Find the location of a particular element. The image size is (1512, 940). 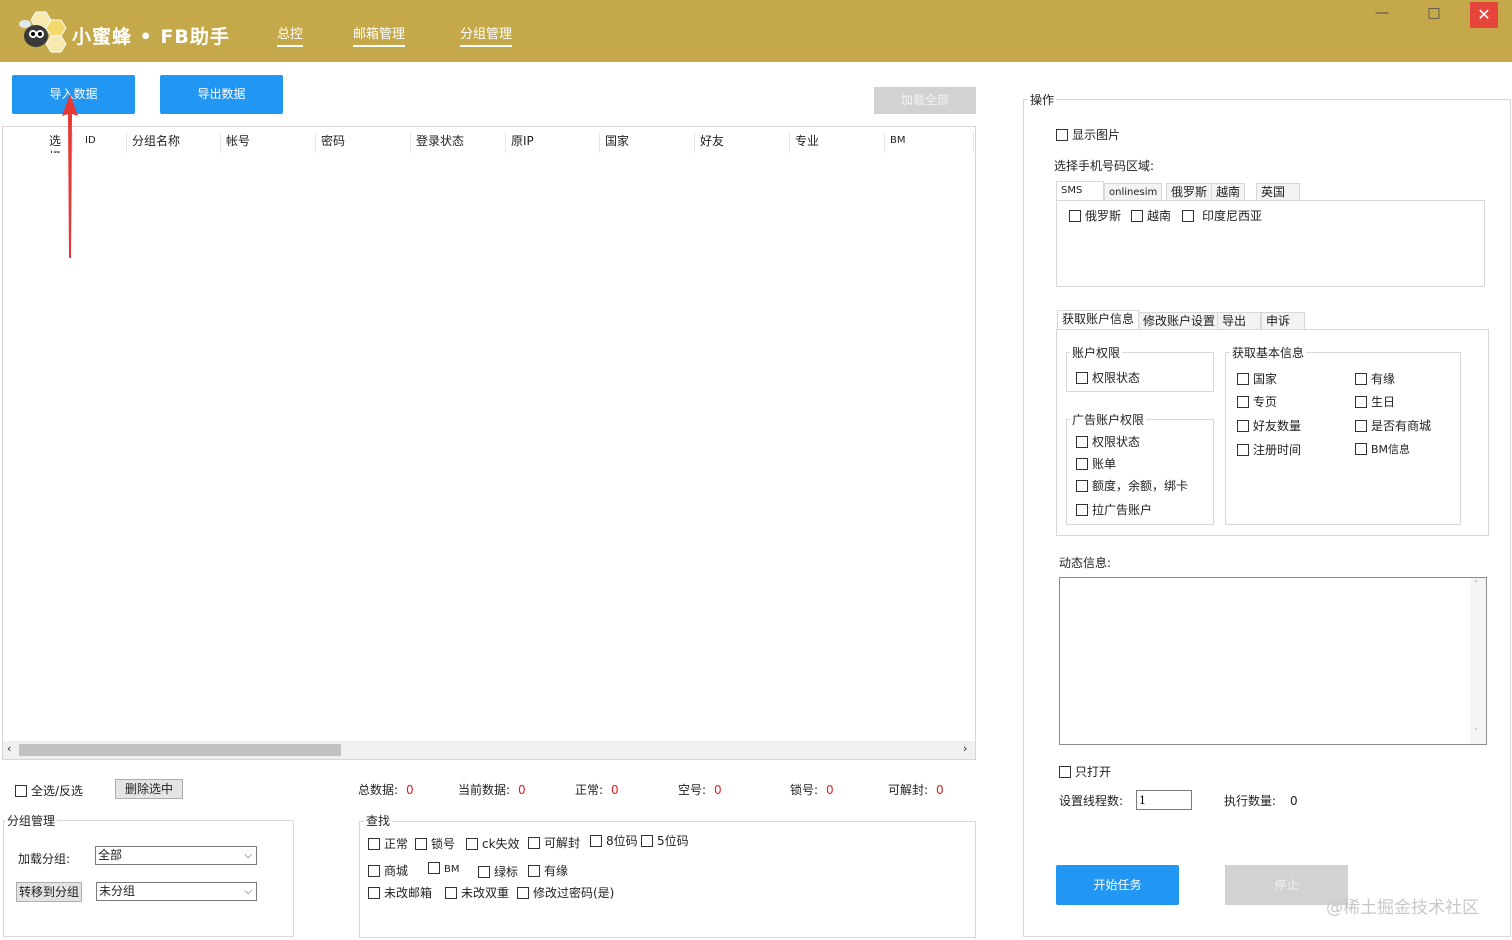

stat-empty: 空号: 0 is located at coordinates (700, 790).